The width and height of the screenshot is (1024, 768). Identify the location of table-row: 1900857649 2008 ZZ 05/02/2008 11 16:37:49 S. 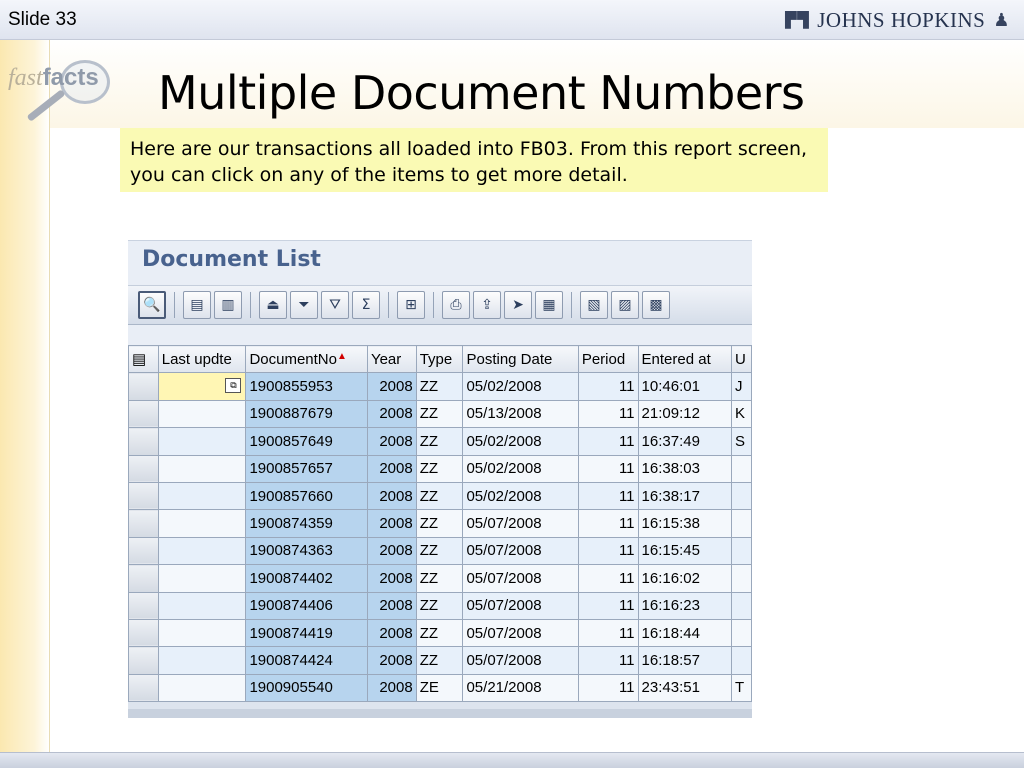
(440, 441).